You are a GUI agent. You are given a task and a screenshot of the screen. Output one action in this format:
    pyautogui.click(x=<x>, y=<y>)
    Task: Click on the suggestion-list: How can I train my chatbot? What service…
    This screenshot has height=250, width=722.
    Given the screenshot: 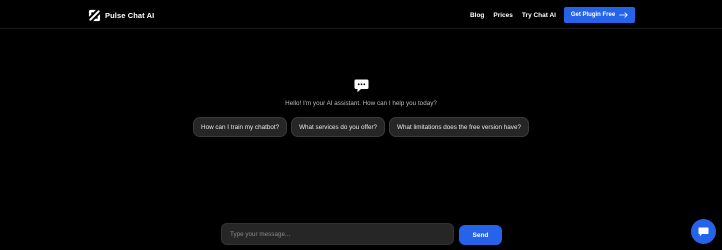 What is the action you would take?
    pyautogui.click(x=361, y=127)
    